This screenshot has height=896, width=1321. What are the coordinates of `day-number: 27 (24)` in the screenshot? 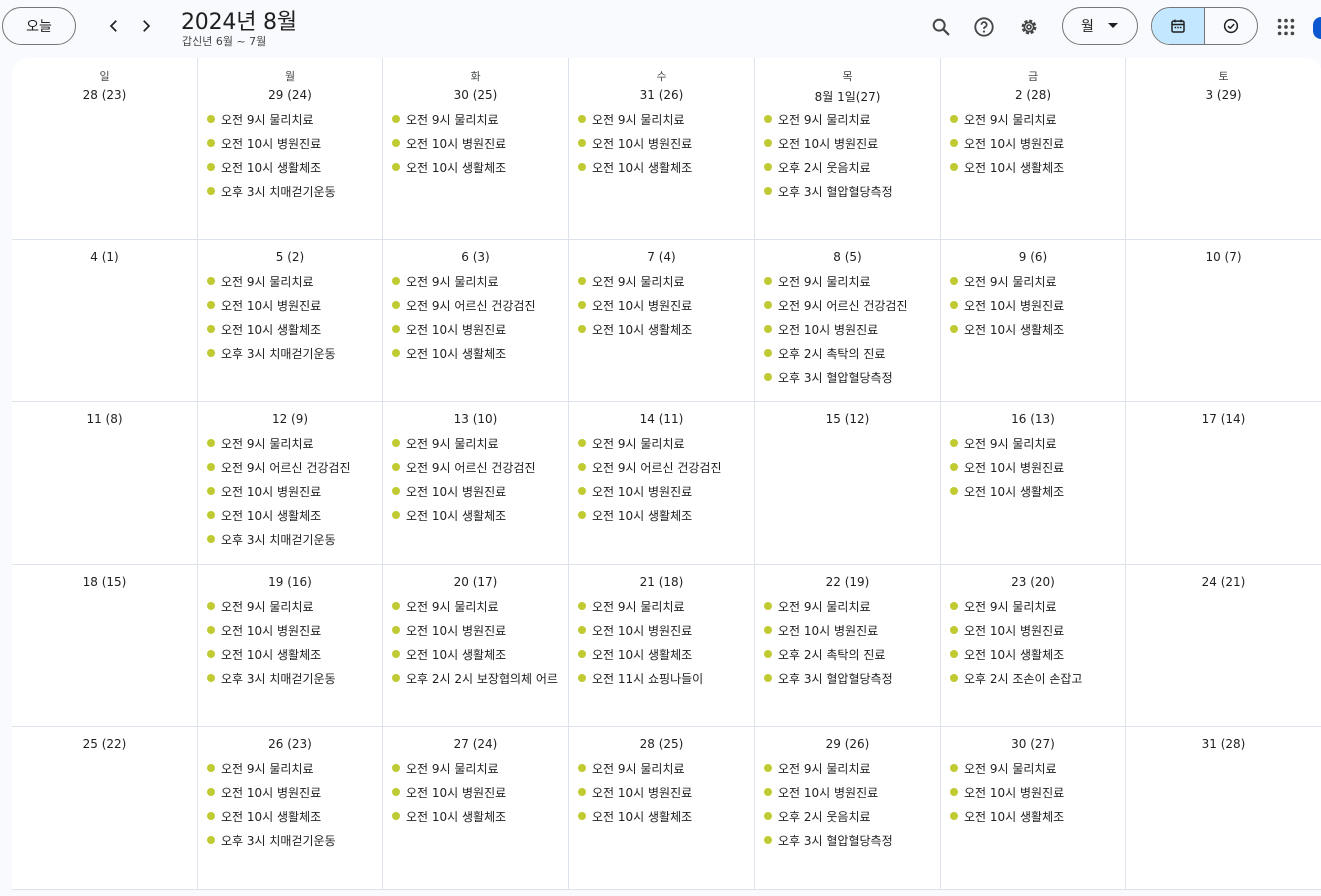 It's located at (475, 744).